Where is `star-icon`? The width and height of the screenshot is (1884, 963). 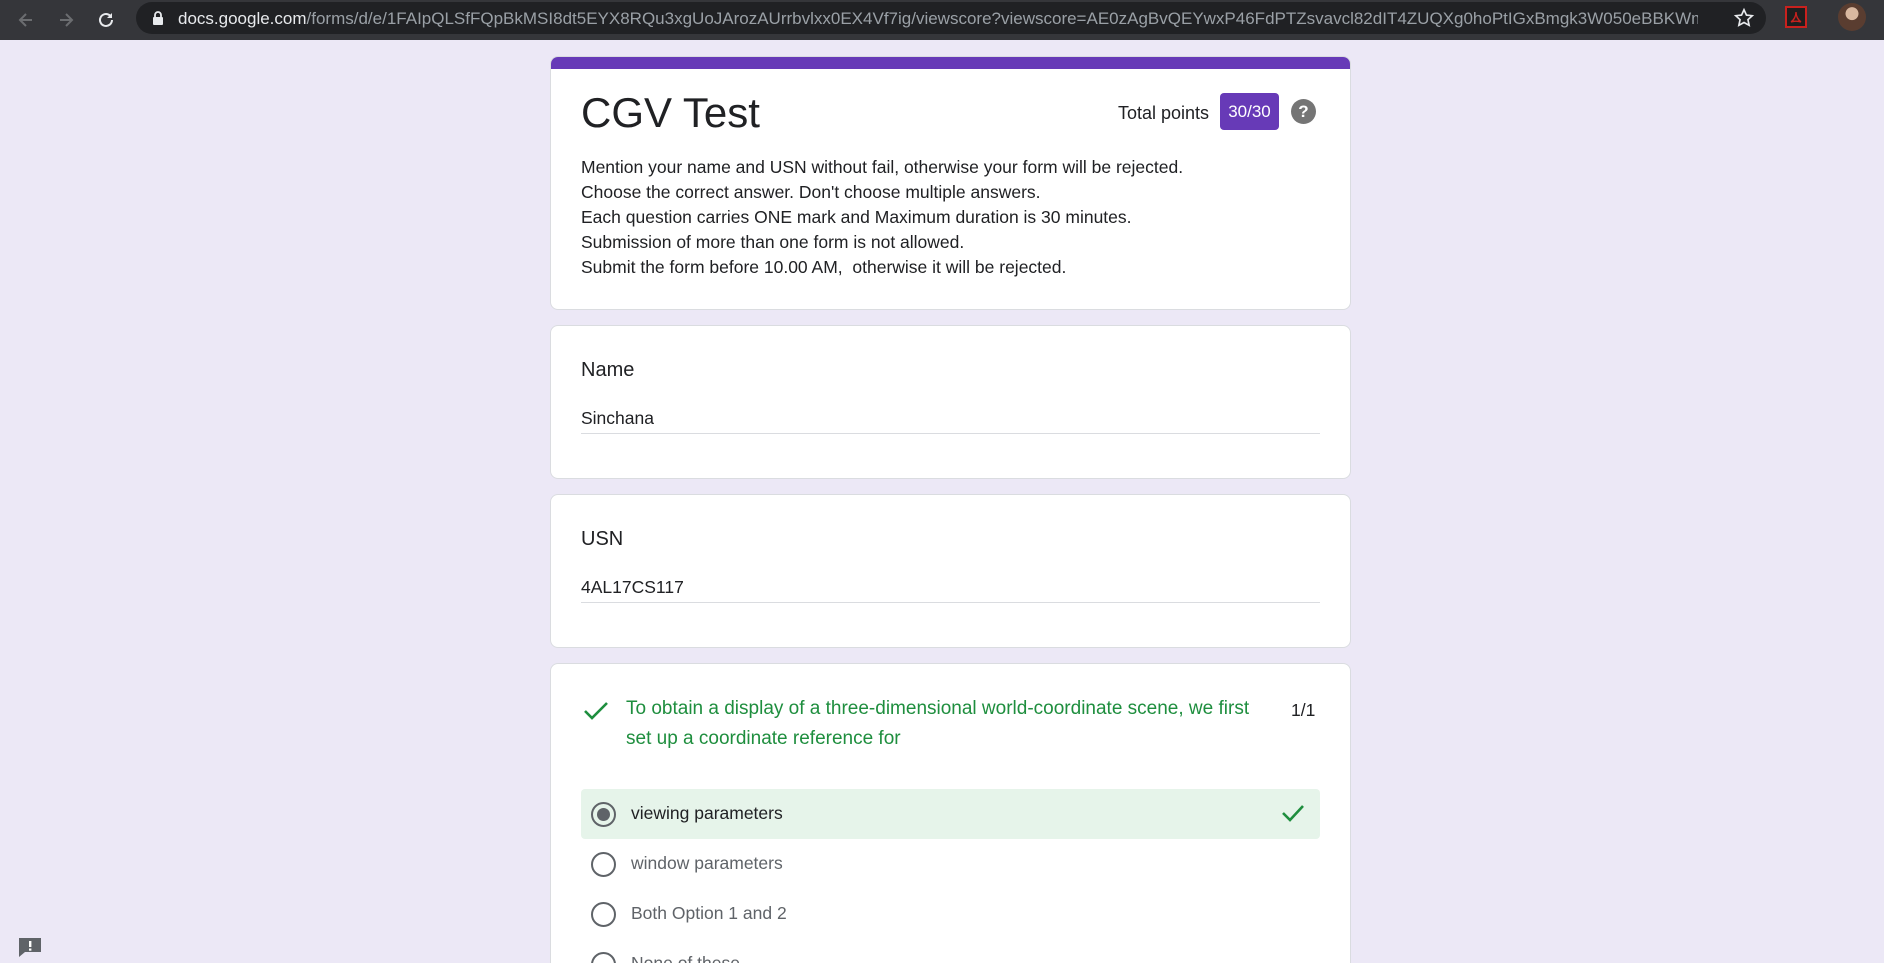 star-icon is located at coordinates (1744, 20).